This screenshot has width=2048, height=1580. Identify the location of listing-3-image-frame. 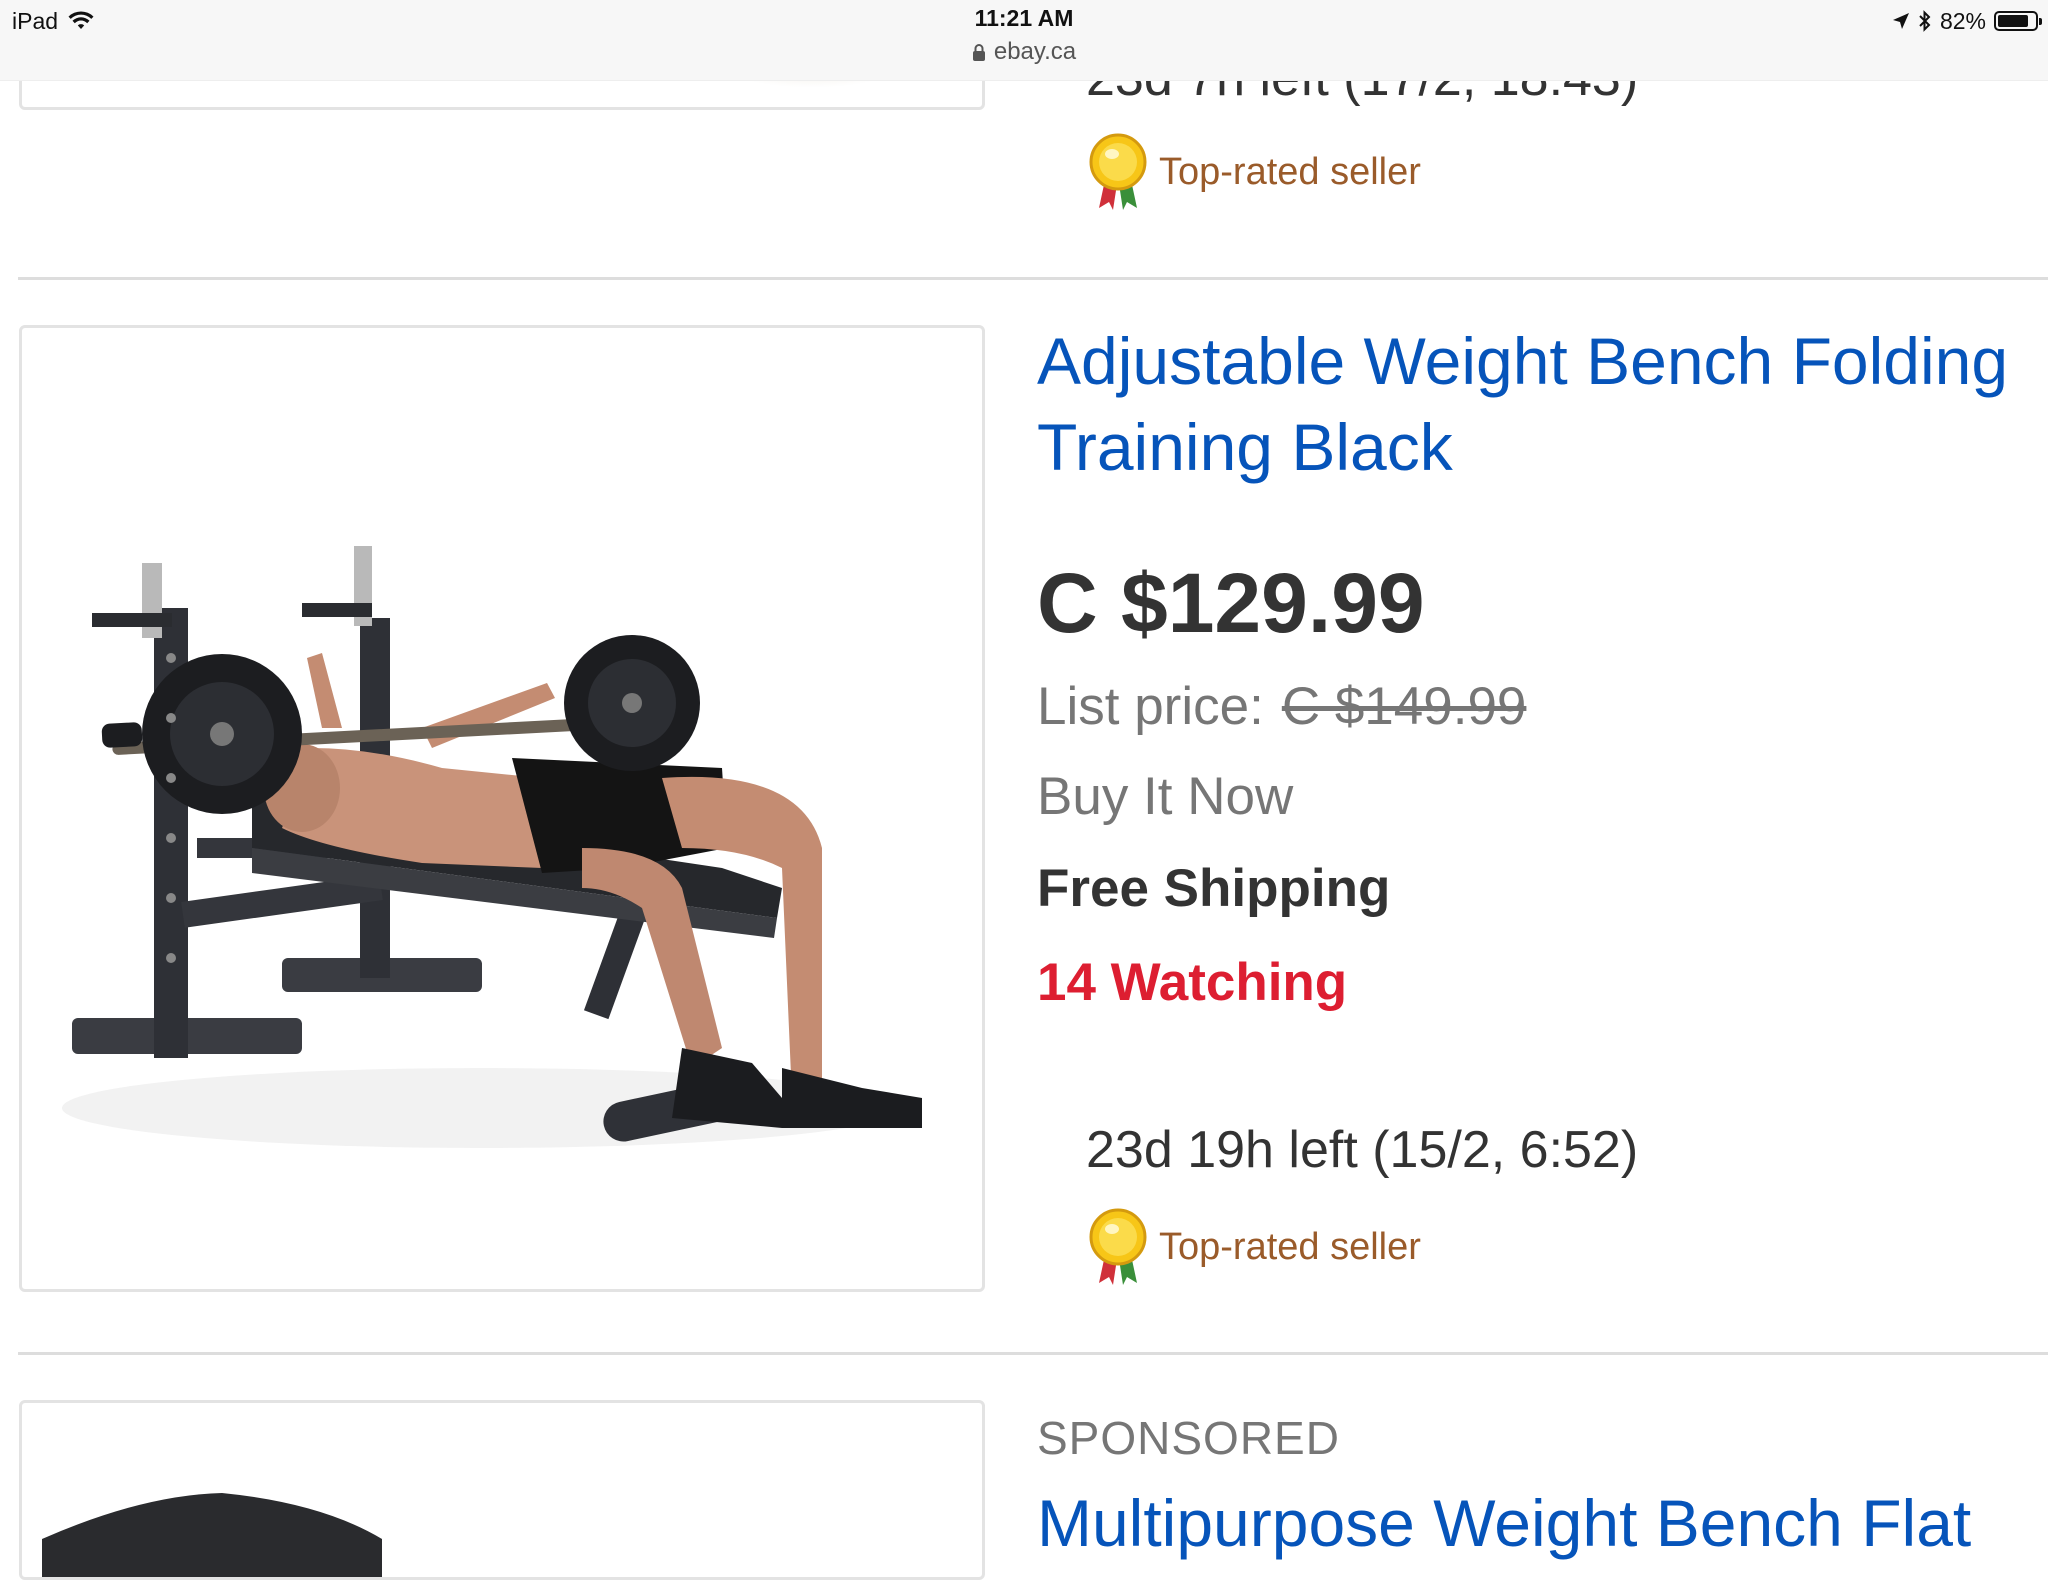
(502, 1490).